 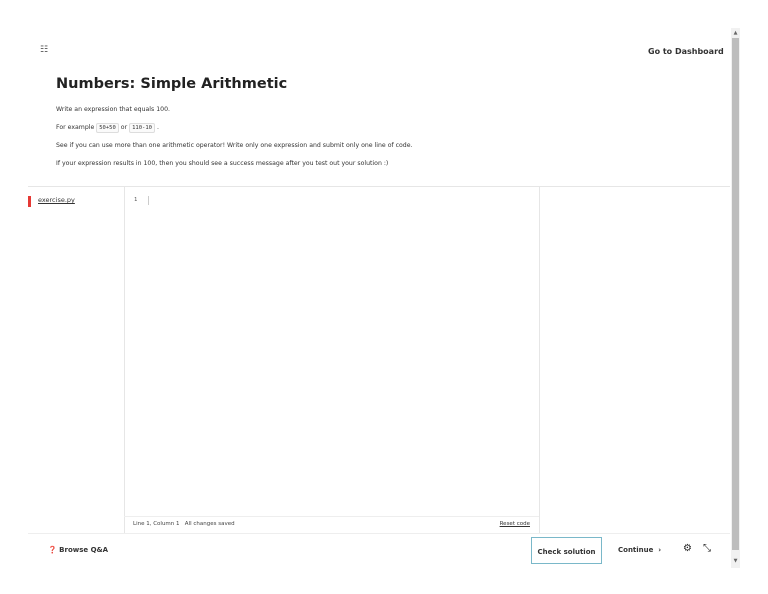 What do you see at coordinates (707, 548) in the screenshot?
I see `expand-icon: ⤡` at bounding box center [707, 548].